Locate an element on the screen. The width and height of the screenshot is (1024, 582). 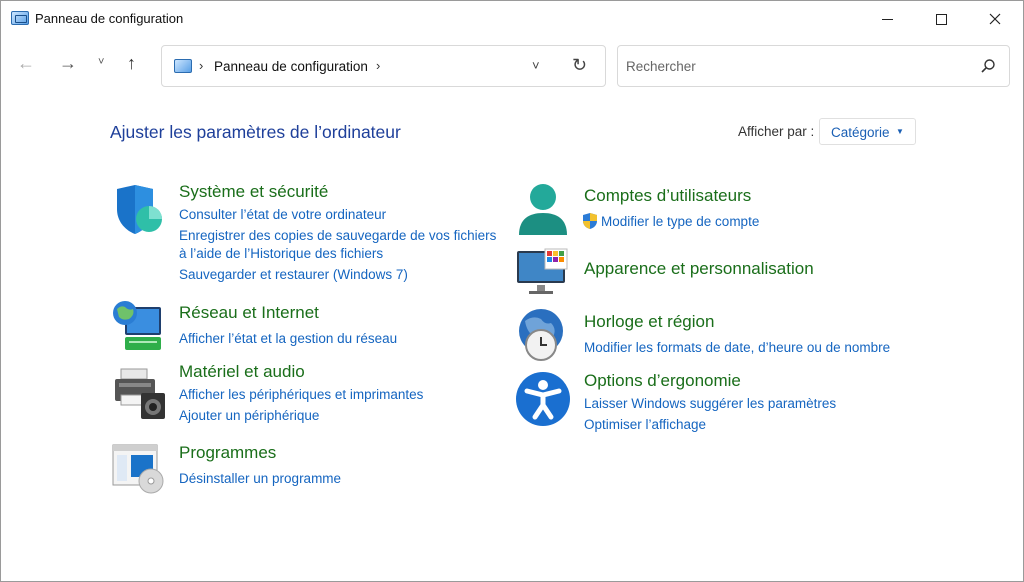
minimize-icon is located at coordinates (887, 19).